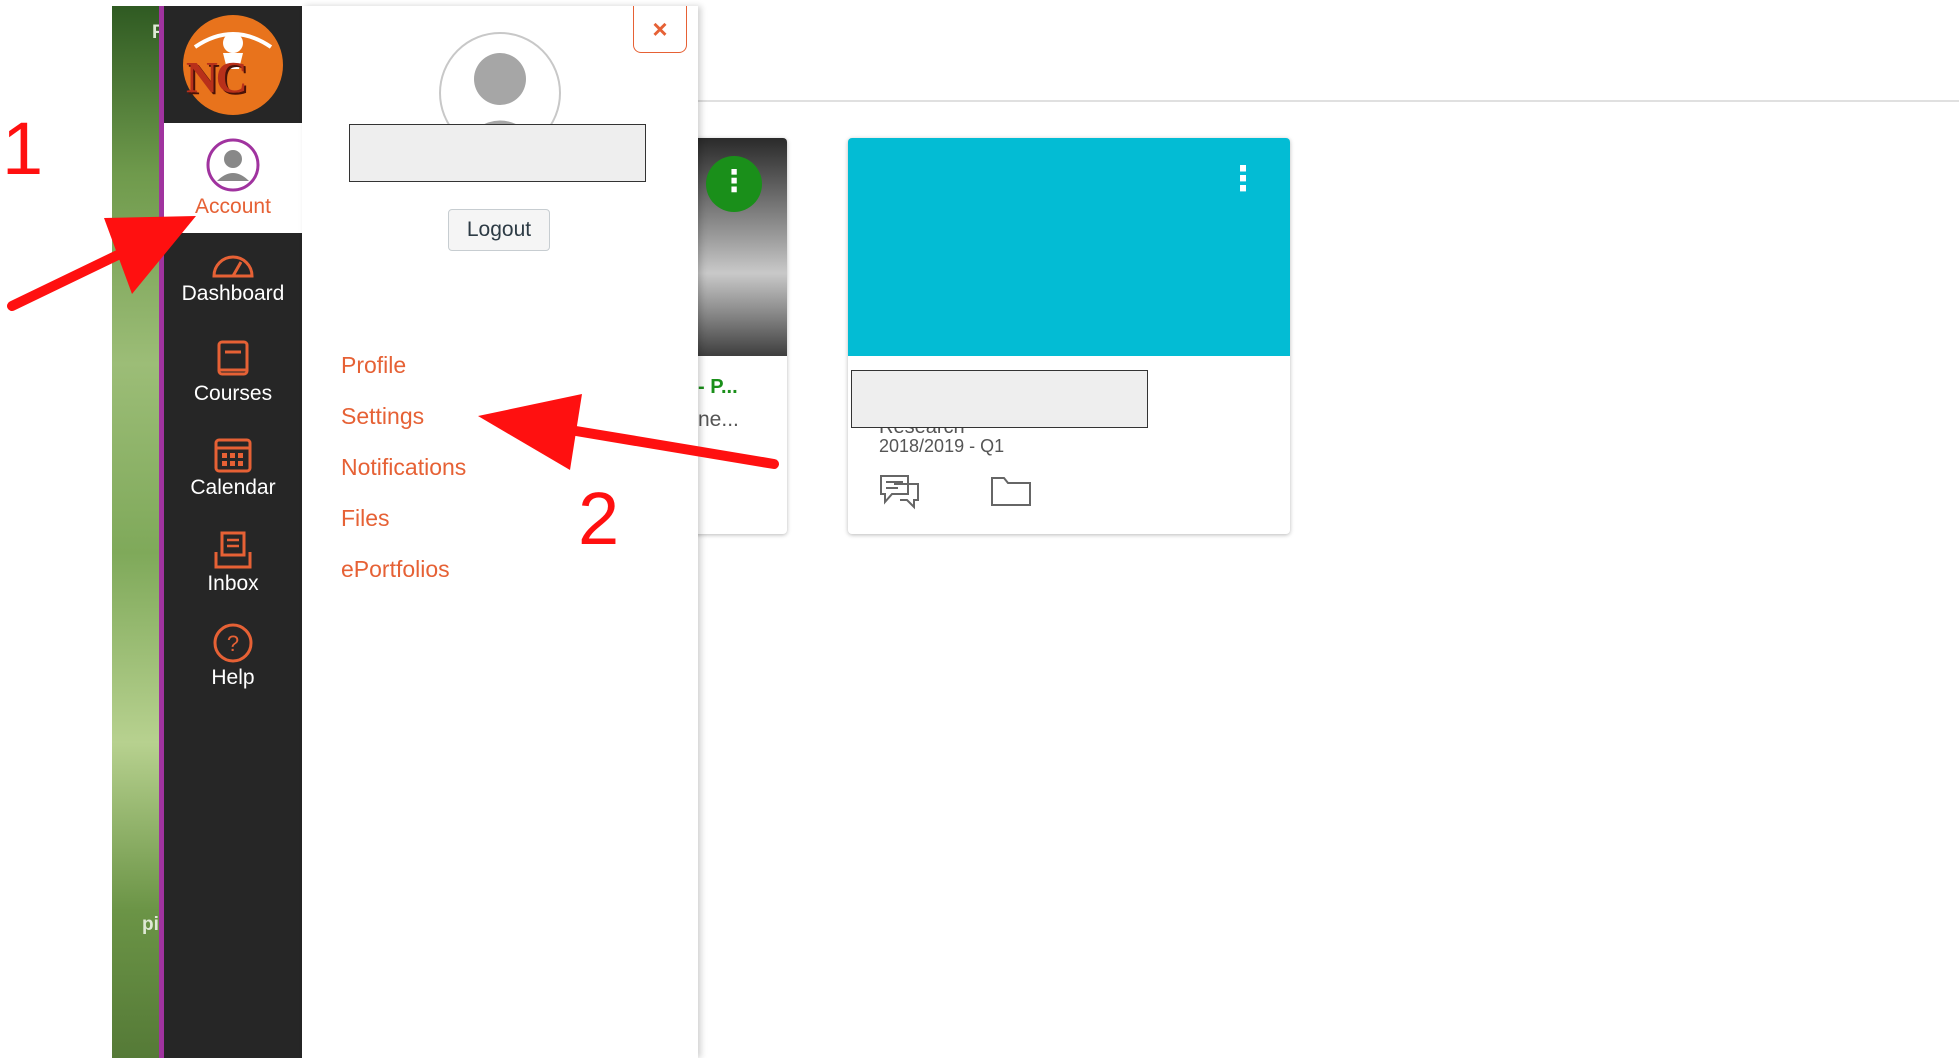  I want to click on tray-link-profile: Profile, so click(373, 365).